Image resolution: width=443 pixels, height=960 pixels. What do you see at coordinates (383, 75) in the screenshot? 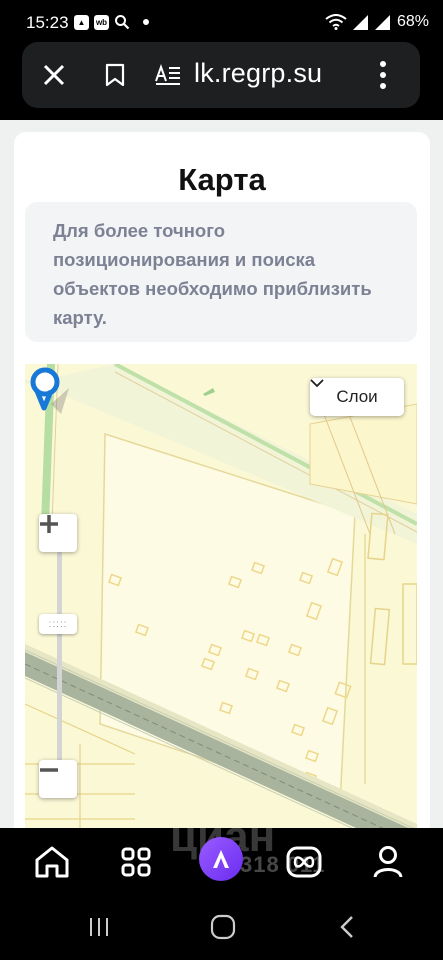
I see `more-vertical-icon` at bounding box center [383, 75].